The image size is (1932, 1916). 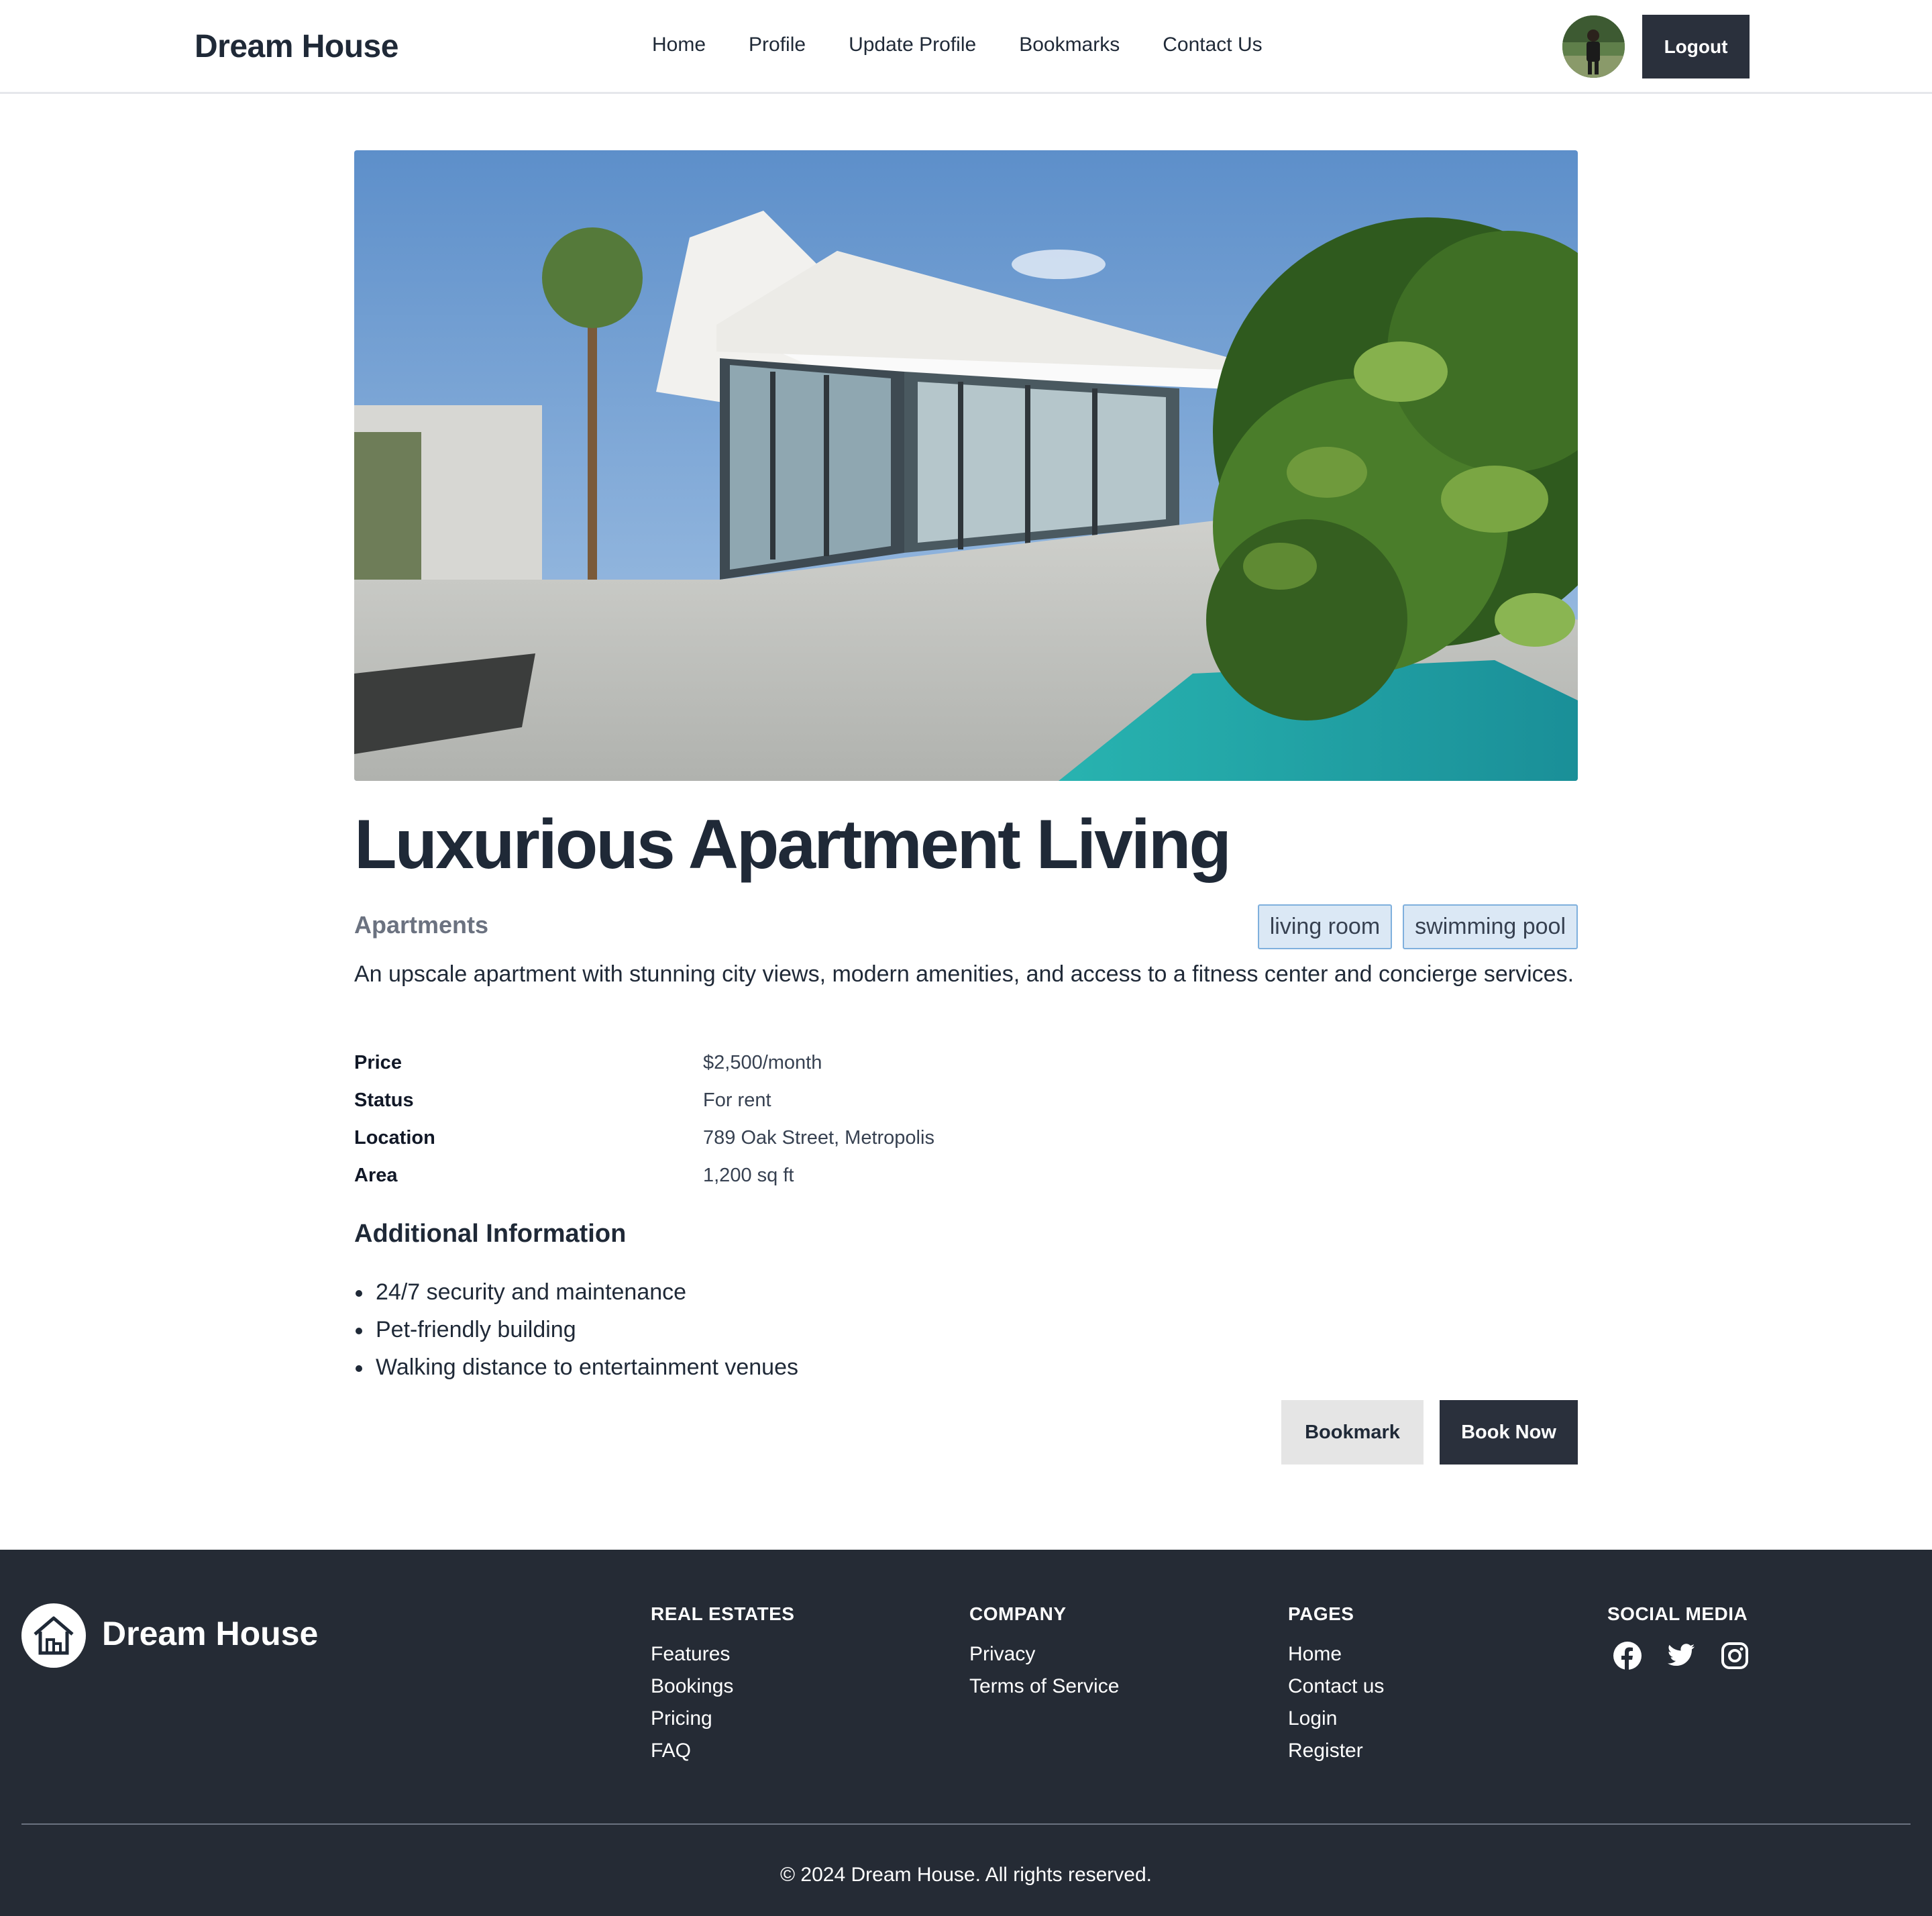 What do you see at coordinates (384, 1100) in the screenshot?
I see `detail-label: Status` at bounding box center [384, 1100].